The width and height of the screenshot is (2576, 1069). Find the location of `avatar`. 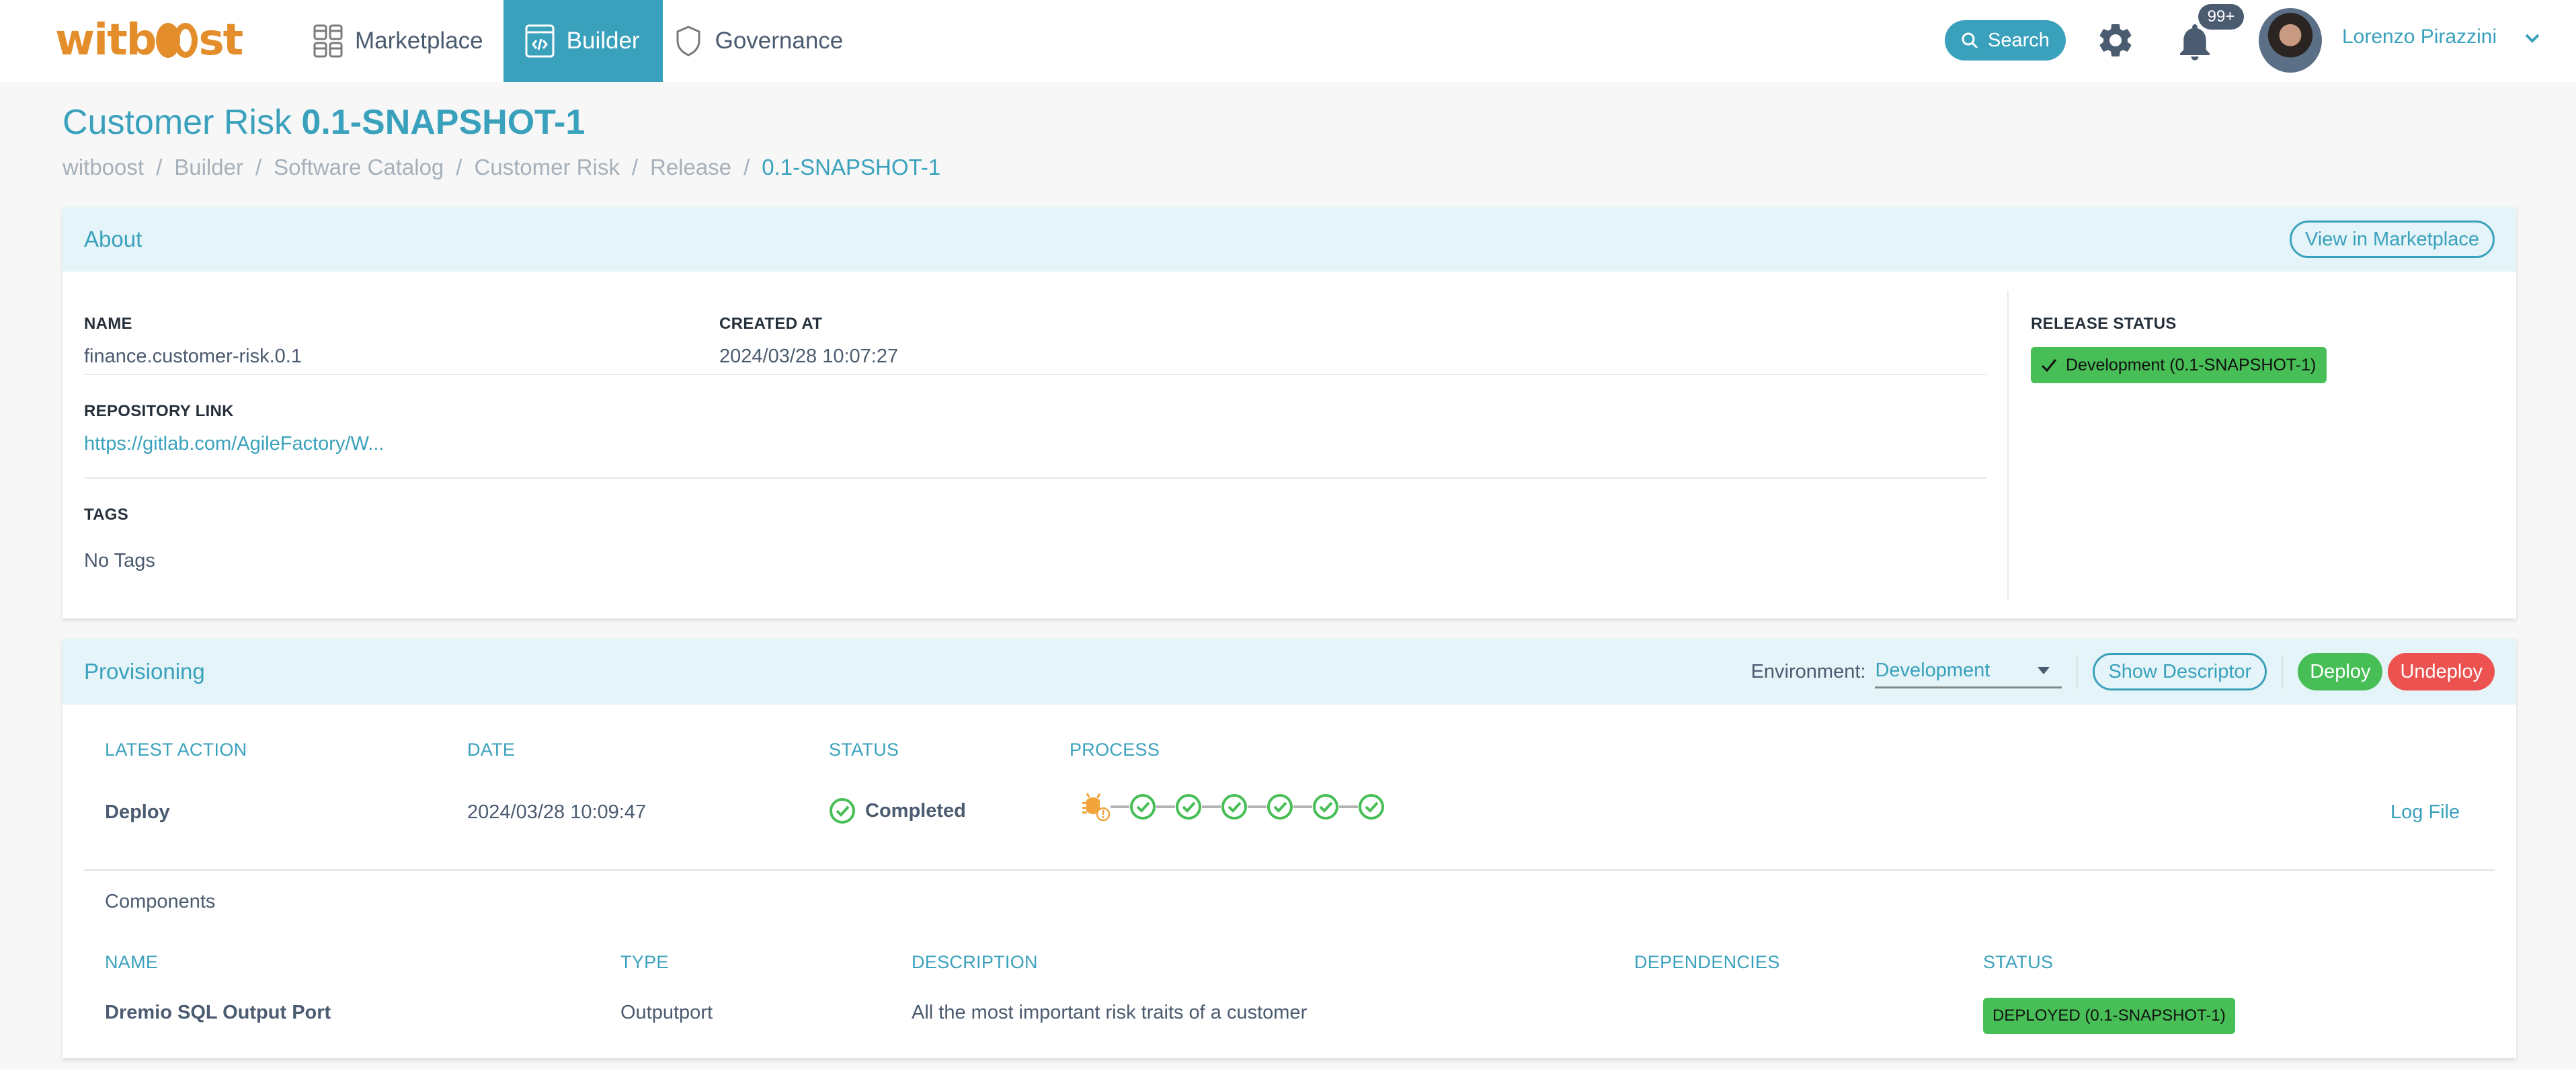

avatar is located at coordinates (2290, 40).